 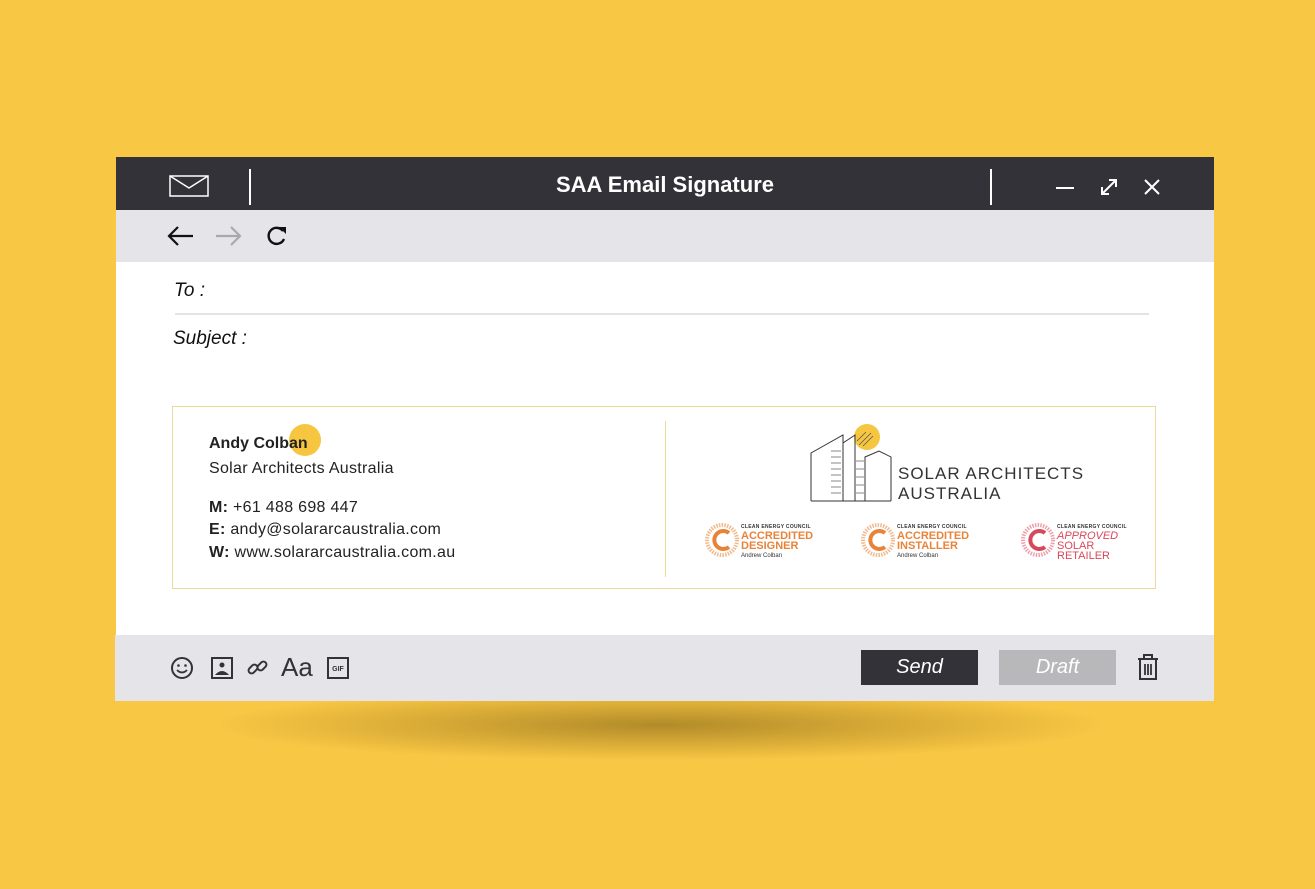 I want to click on maximize-icon, so click(x=1109, y=187).